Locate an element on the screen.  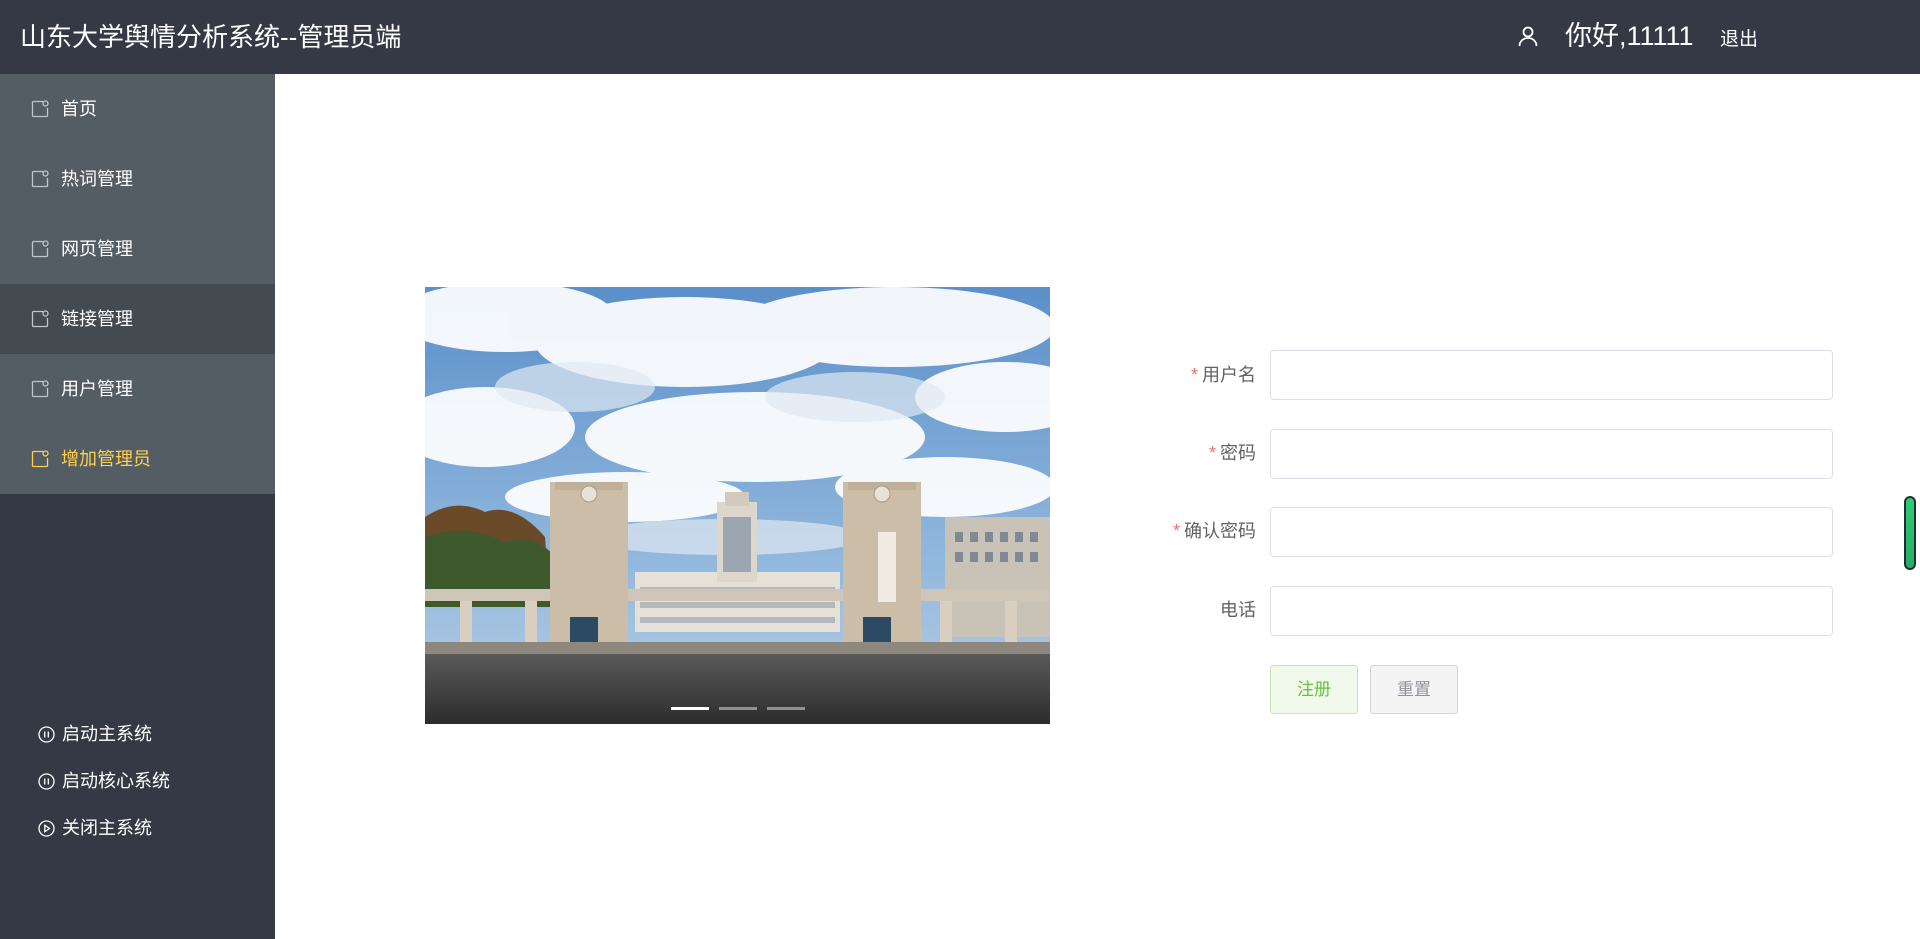
password-input is located at coordinates (1551, 454).